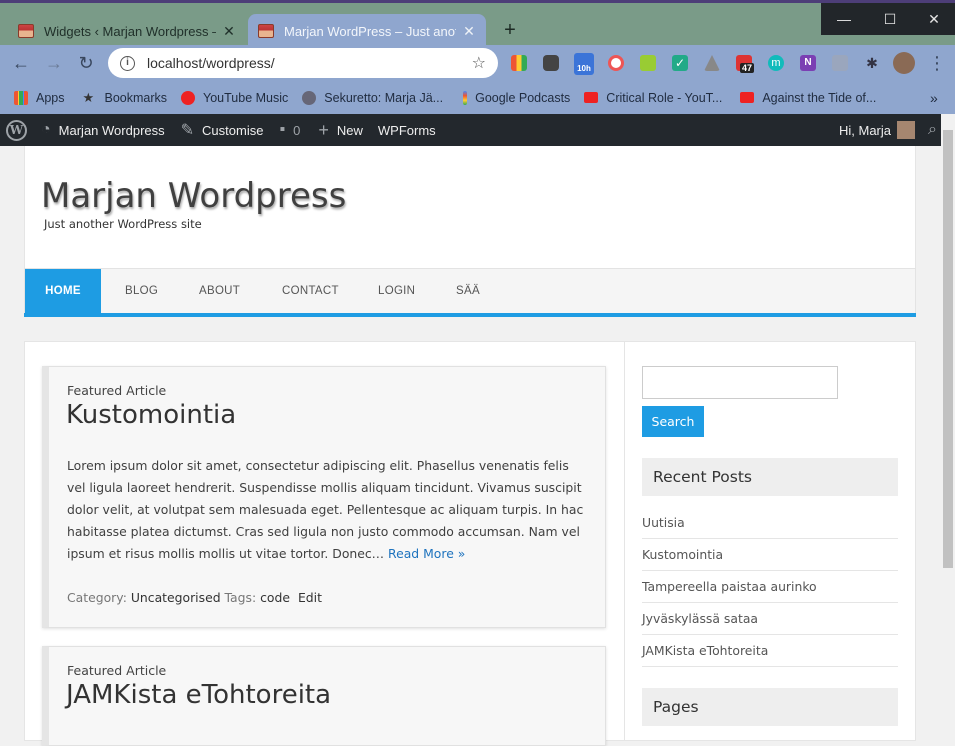 The height and width of the screenshot is (746, 955). Describe the element at coordinates (937, 63) in the screenshot. I see `chrome-menu-icon: ⋮` at that location.